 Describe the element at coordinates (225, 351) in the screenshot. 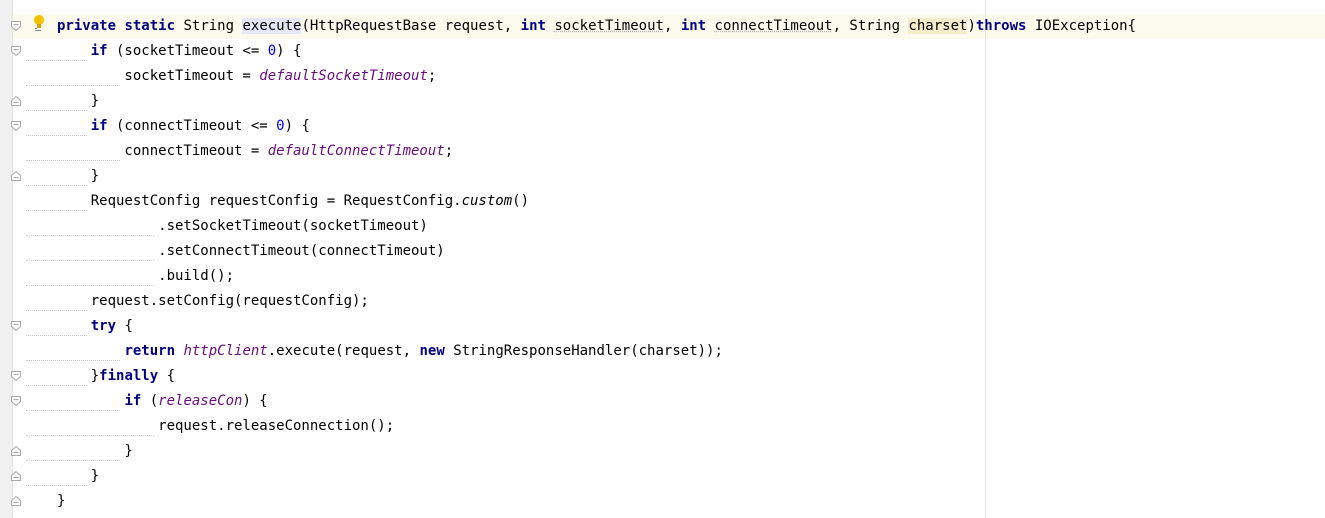

I see `code-token: httpClient` at that location.